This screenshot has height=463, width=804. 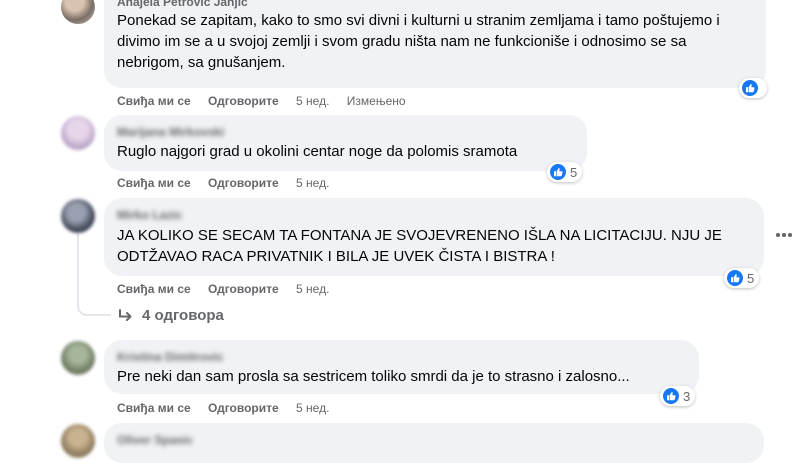 What do you see at coordinates (784, 235) in the screenshot?
I see `more-options-icon` at bounding box center [784, 235].